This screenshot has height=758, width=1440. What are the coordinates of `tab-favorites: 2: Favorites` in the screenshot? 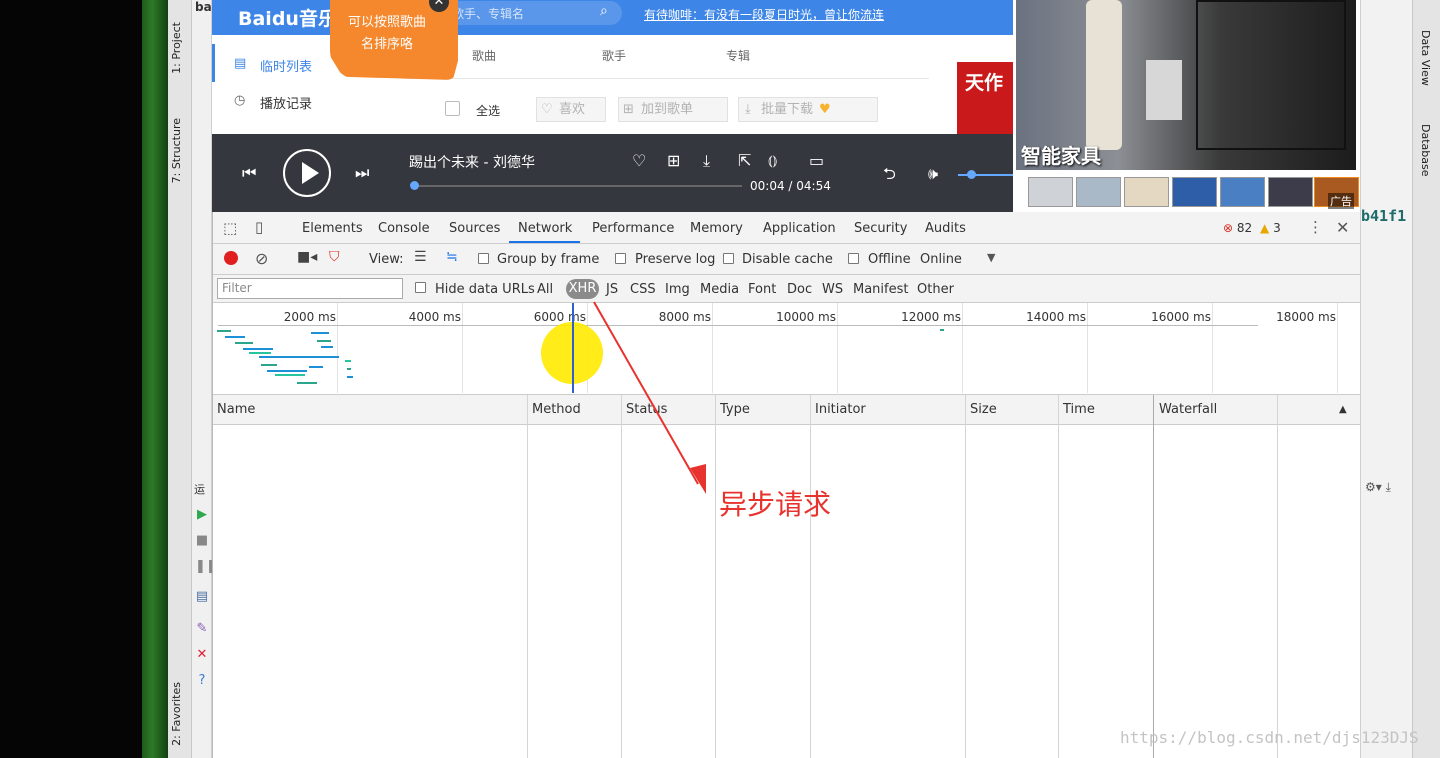 It's located at (176, 714).